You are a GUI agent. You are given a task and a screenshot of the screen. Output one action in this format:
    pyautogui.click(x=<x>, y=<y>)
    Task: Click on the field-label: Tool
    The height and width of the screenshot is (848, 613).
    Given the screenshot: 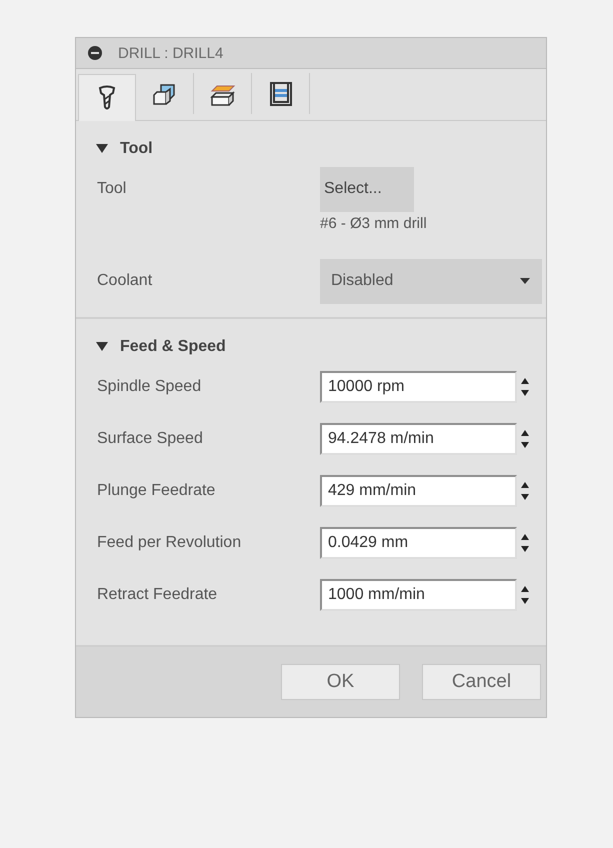 What is the action you would take?
    pyautogui.click(x=112, y=189)
    